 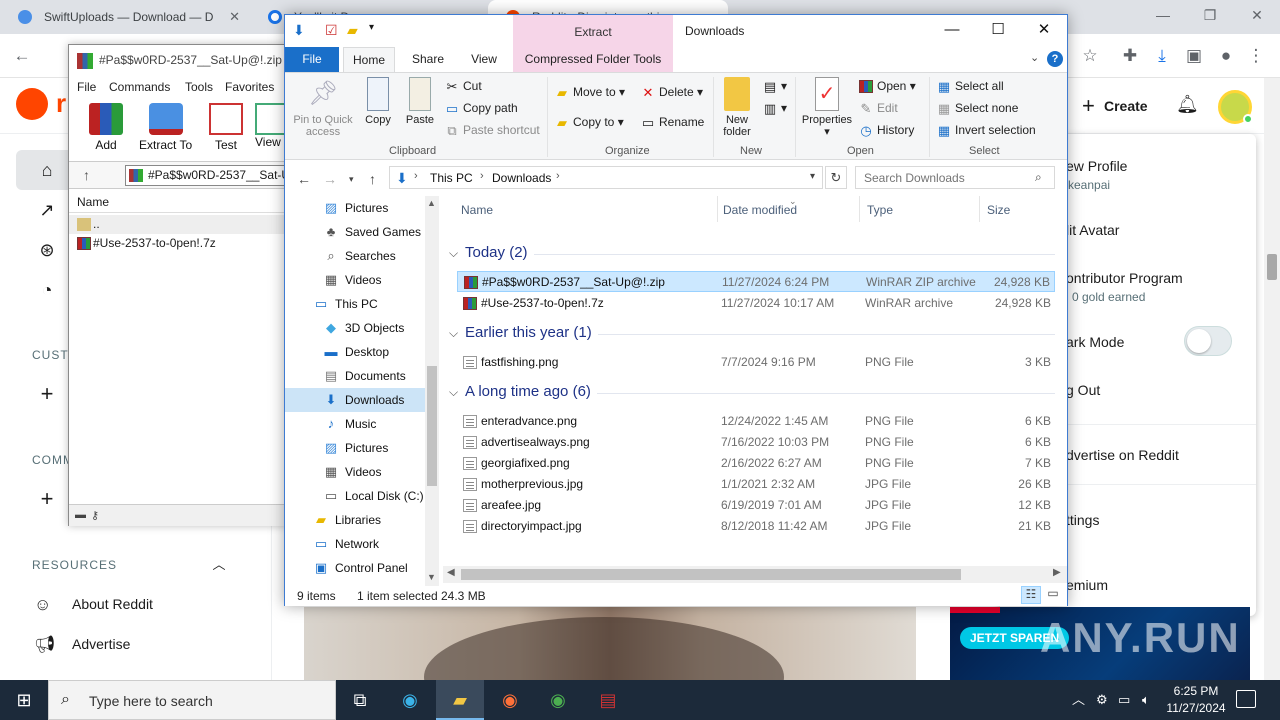 What do you see at coordinates (1173, 166) in the screenshot?
I see `view-profile-item: ew Profile` at bounding box center [1173, 166].